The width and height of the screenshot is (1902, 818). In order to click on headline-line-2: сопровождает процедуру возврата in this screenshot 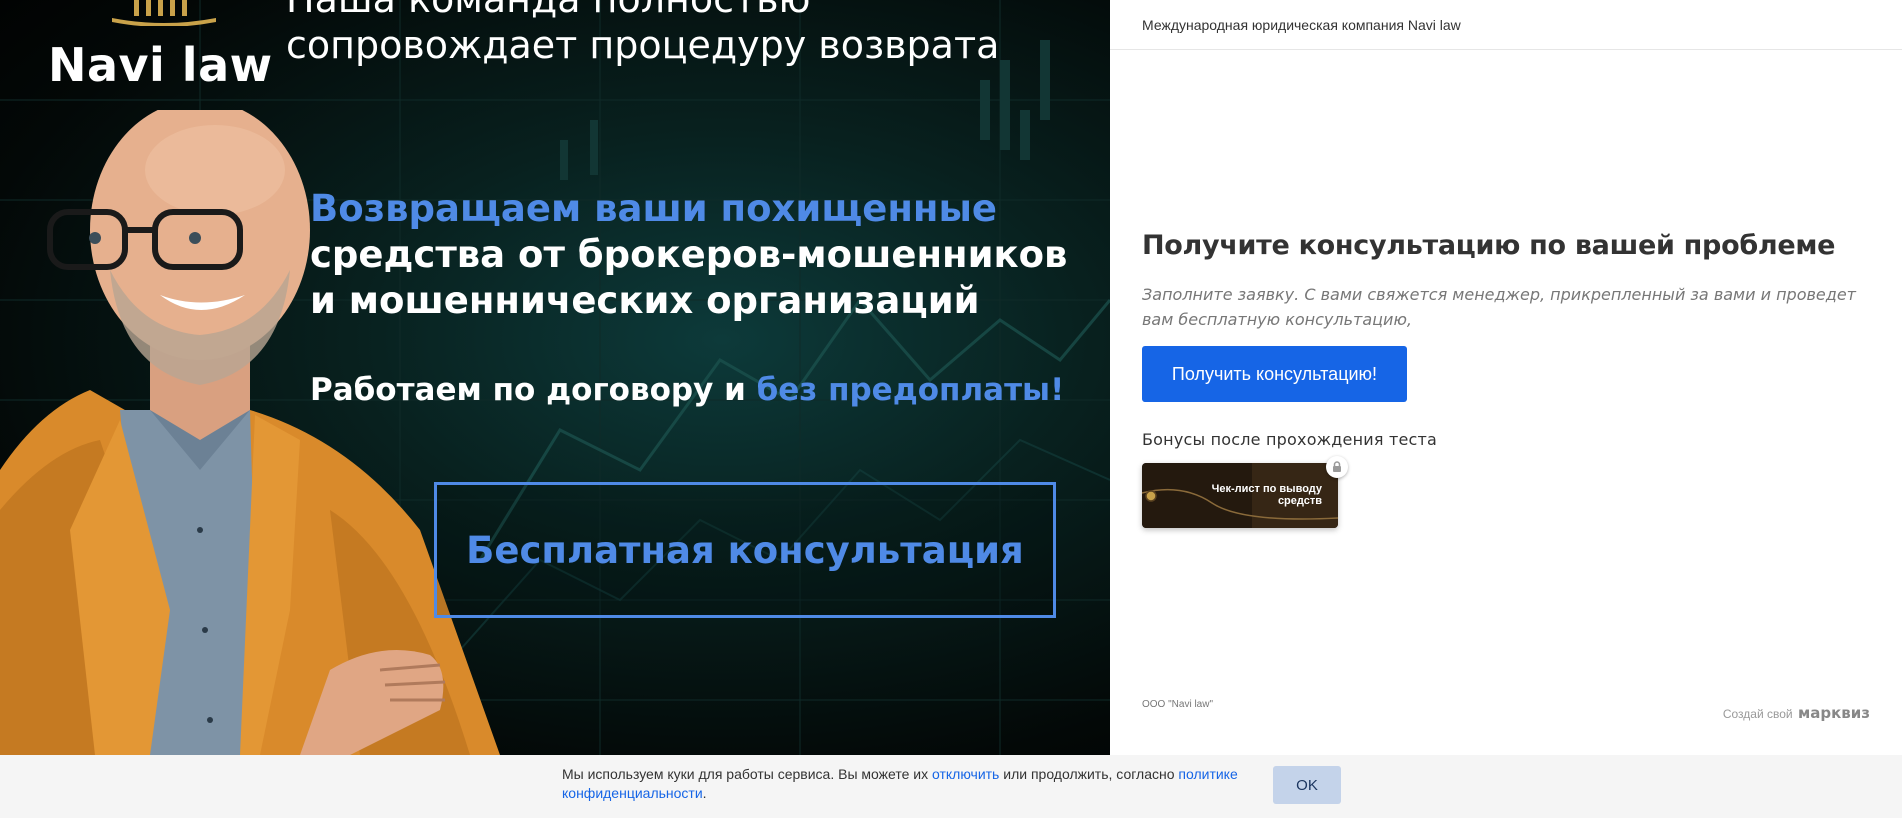, I will do `click(643, 45)`.